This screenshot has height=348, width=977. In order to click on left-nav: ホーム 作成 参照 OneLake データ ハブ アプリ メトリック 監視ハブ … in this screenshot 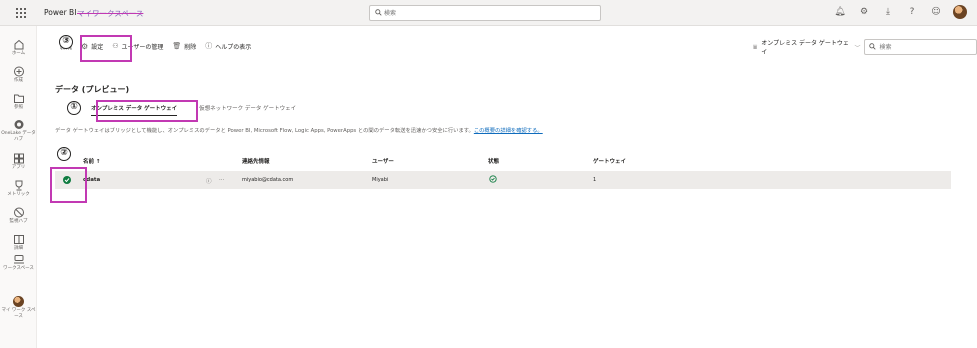, I will do `click(18, 187)`.